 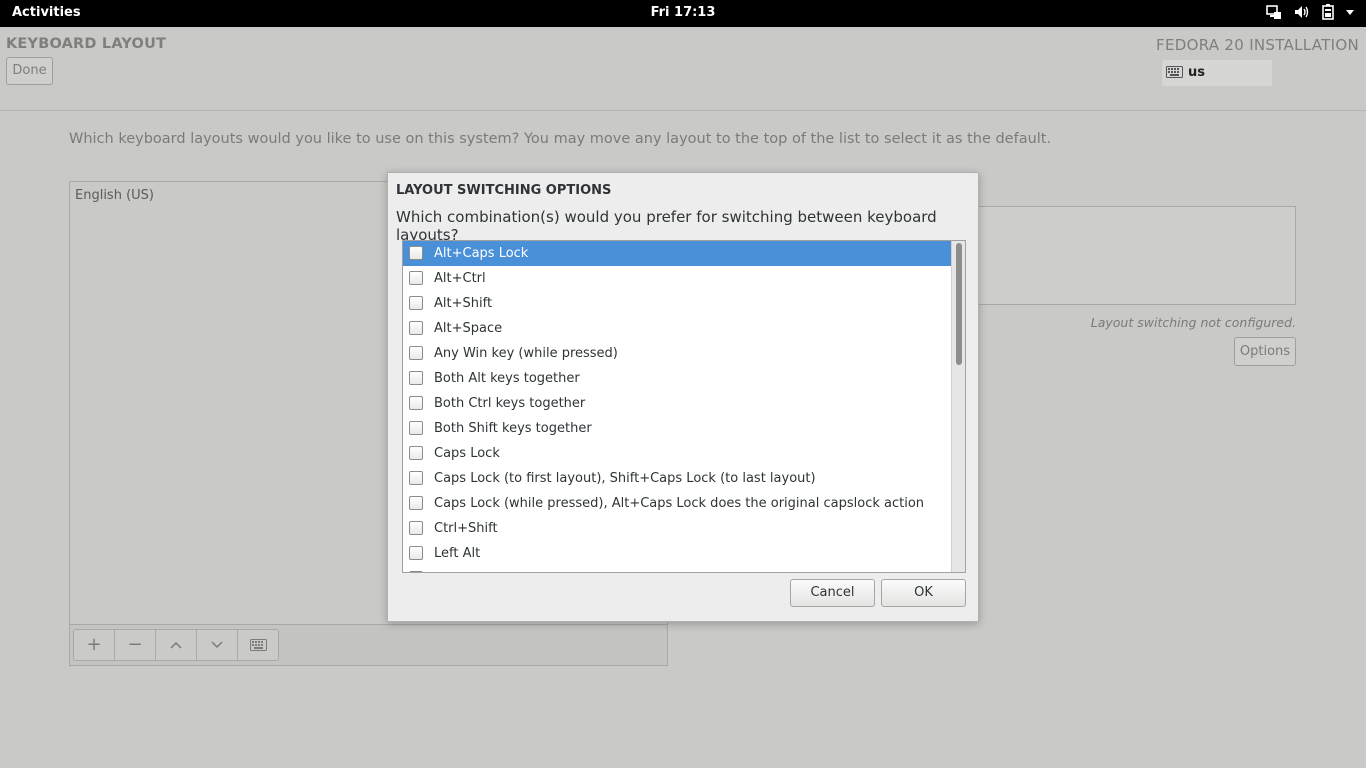 I want to click on list-item: Both Shift keys together, so click(x=677, y=428).